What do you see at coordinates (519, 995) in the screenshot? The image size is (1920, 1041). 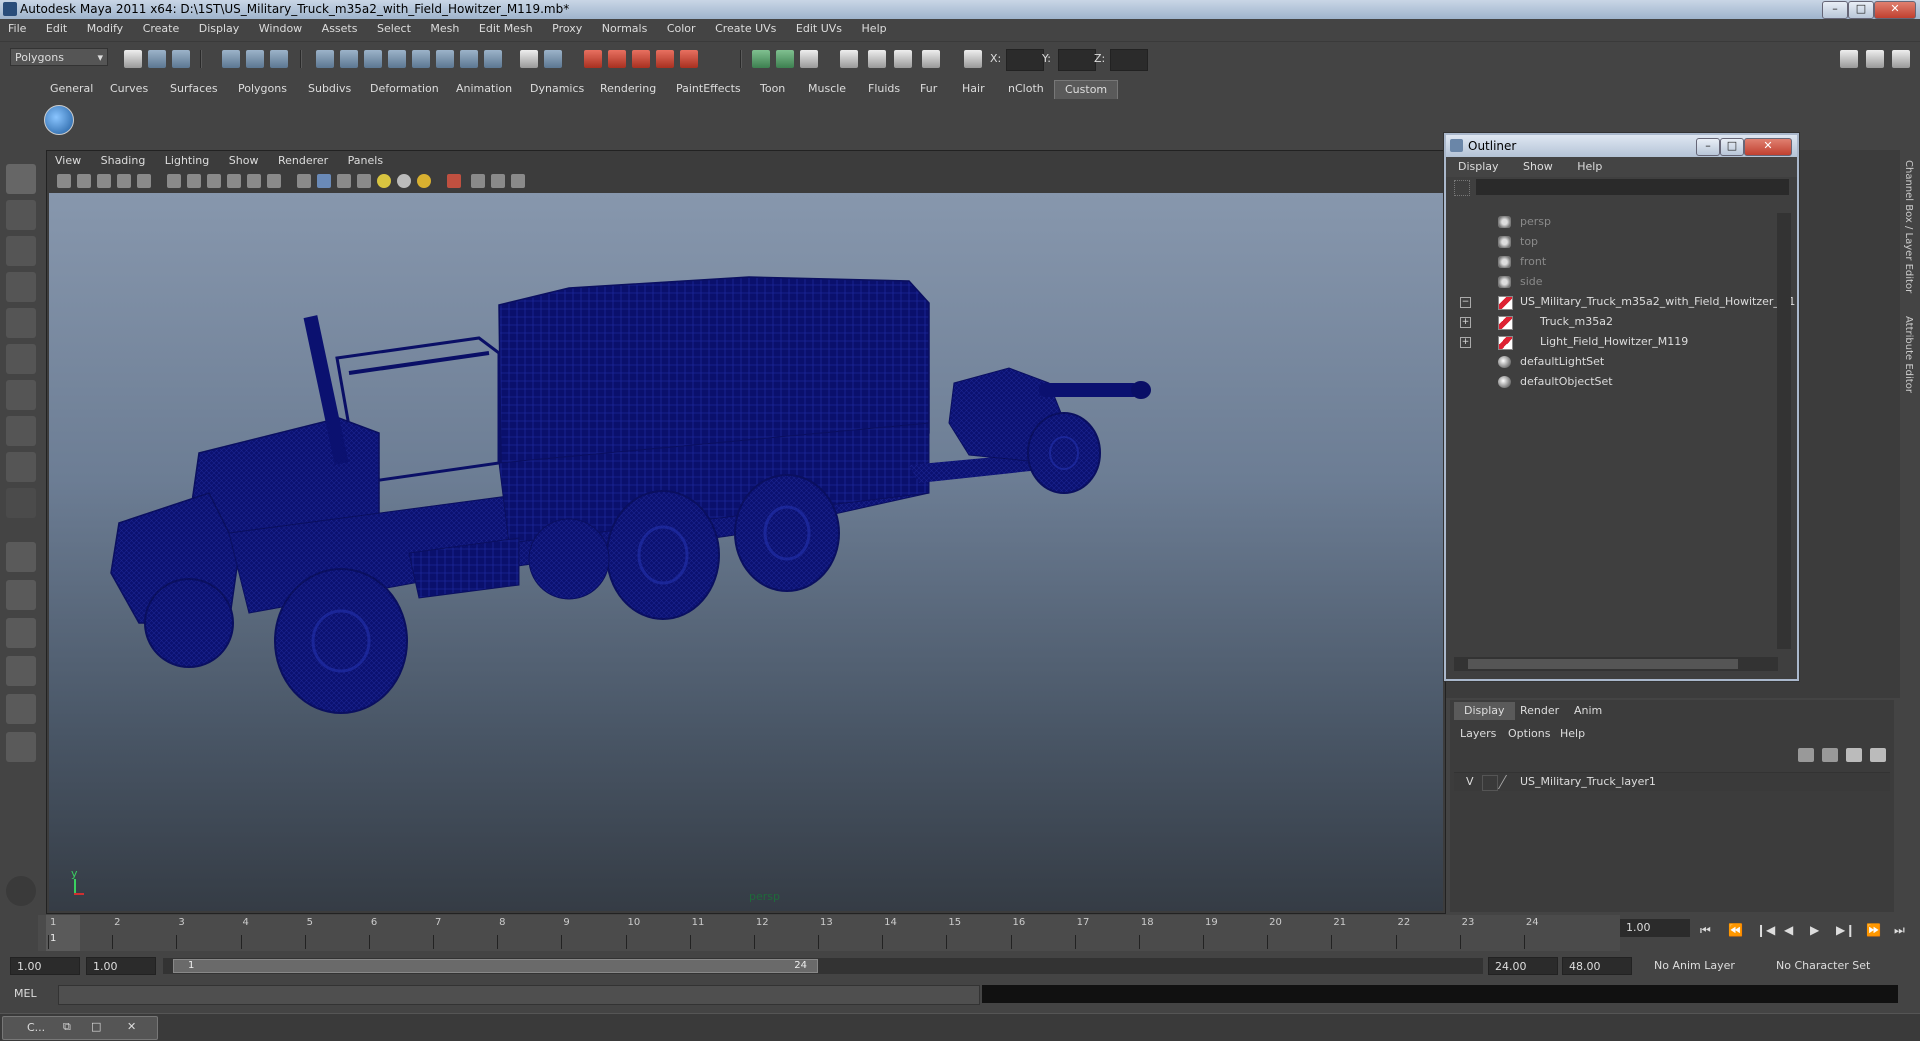 I see `command-input` at bounding box center [519, 995].